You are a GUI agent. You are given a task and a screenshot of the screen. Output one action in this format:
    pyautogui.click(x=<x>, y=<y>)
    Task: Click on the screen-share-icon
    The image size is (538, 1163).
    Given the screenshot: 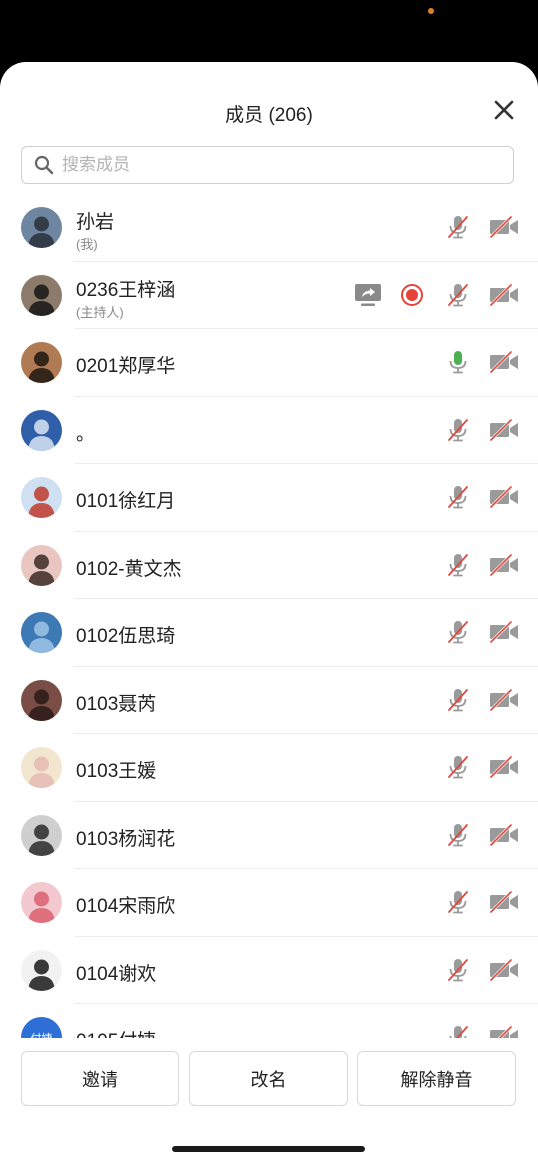 What is the action you would take?
    pyautogui.click(x=368, y=295)
    